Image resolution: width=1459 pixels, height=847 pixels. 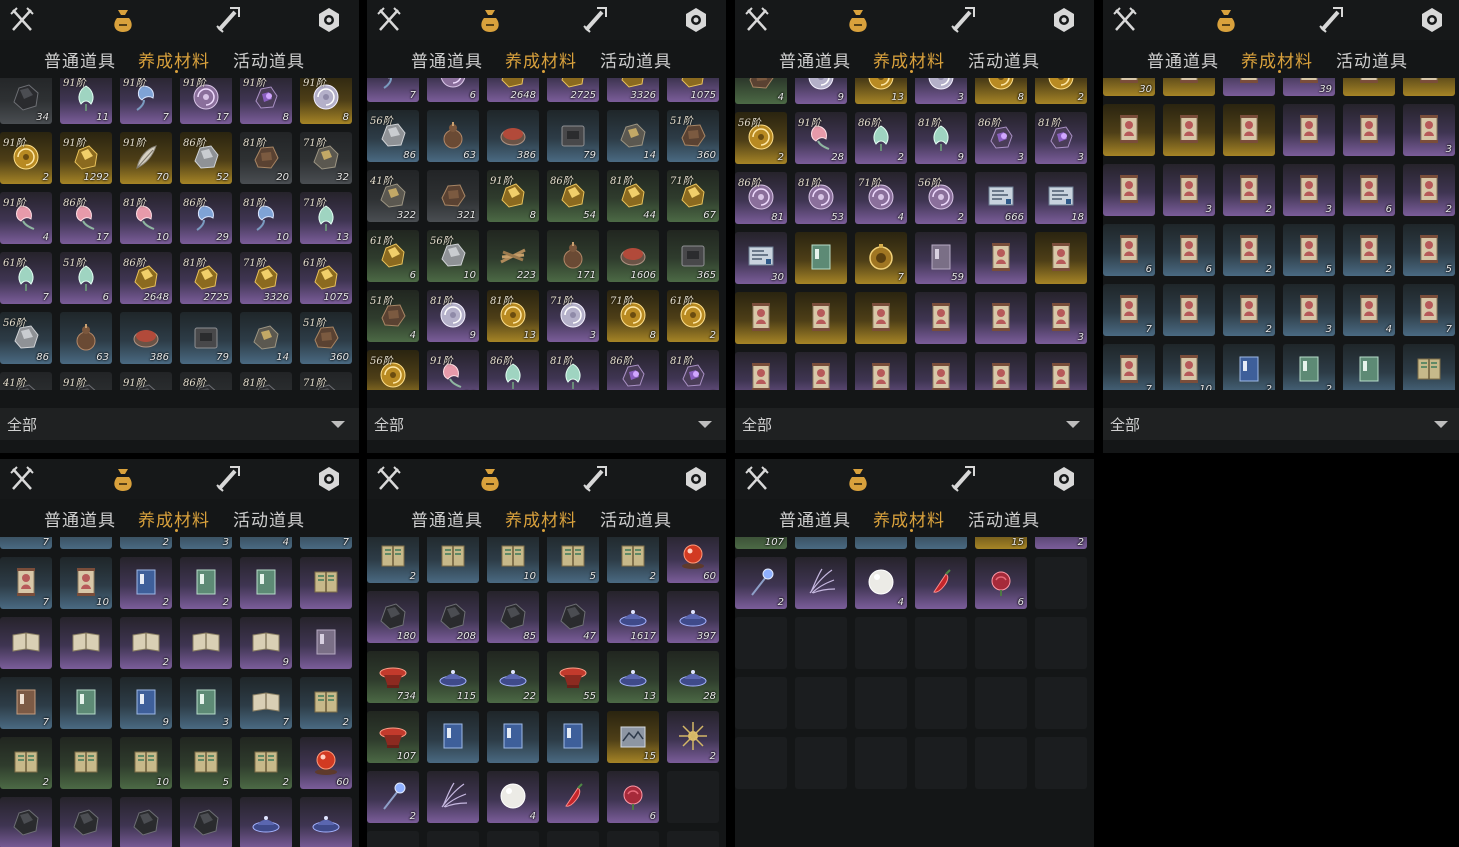 I want to click on item-slot: 61阶 7, so click(x=26, y=278).